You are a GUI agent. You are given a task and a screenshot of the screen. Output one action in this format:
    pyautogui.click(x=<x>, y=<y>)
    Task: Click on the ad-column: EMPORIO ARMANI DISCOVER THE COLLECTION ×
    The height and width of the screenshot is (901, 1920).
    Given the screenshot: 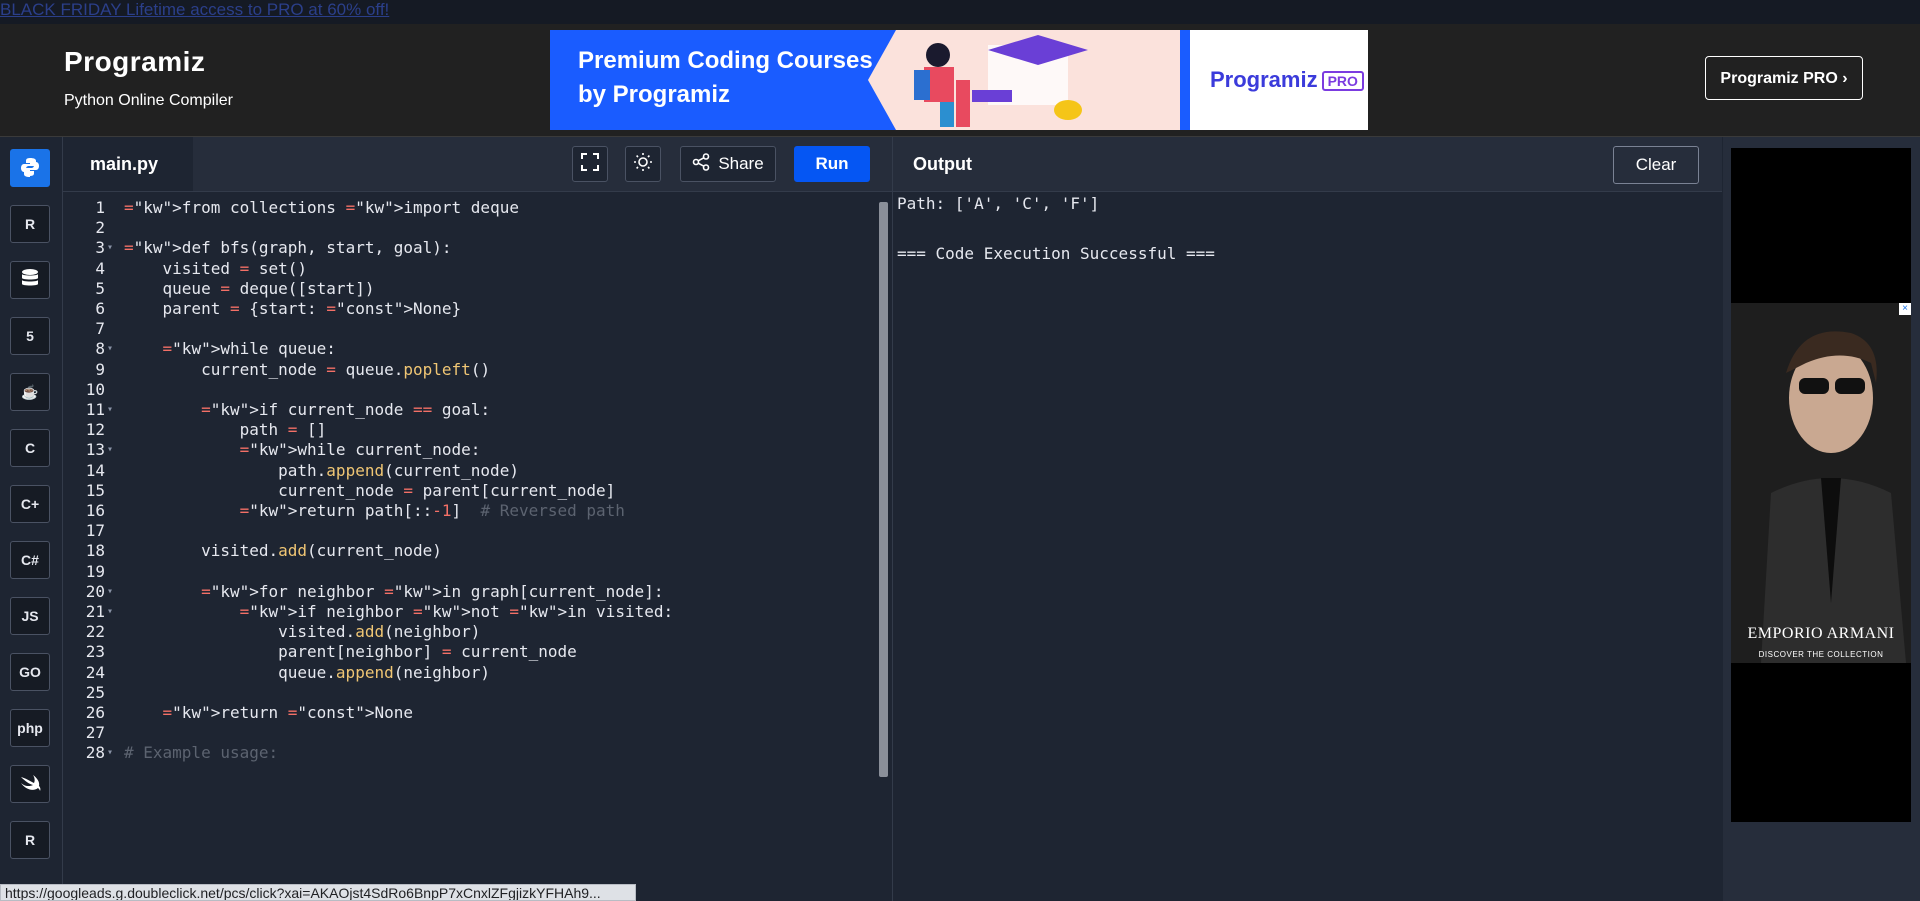 What is the action you would take?
    pyautogui.click(x=1821, y=519)
    